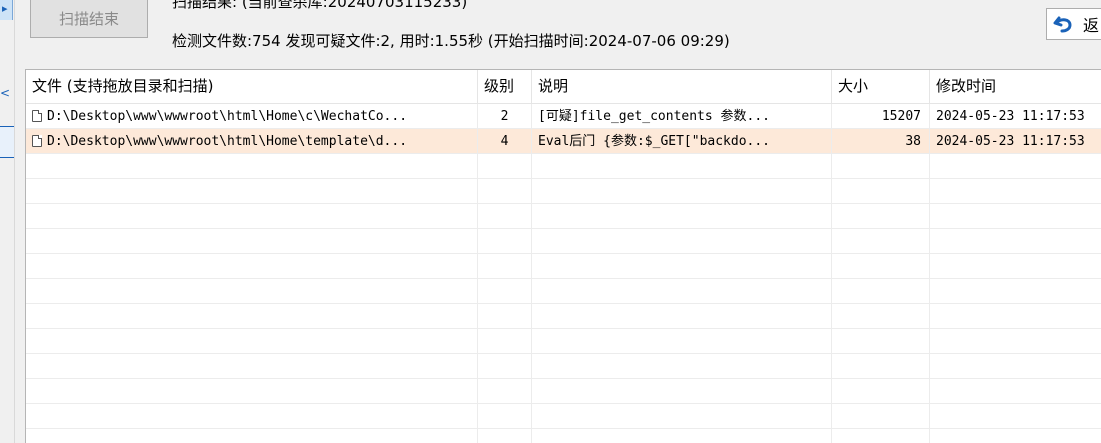  What do you see at coordinates (7, 142) in the screenshot?
I see `left-selected-item-fragment` at bounding box center [7, 142].